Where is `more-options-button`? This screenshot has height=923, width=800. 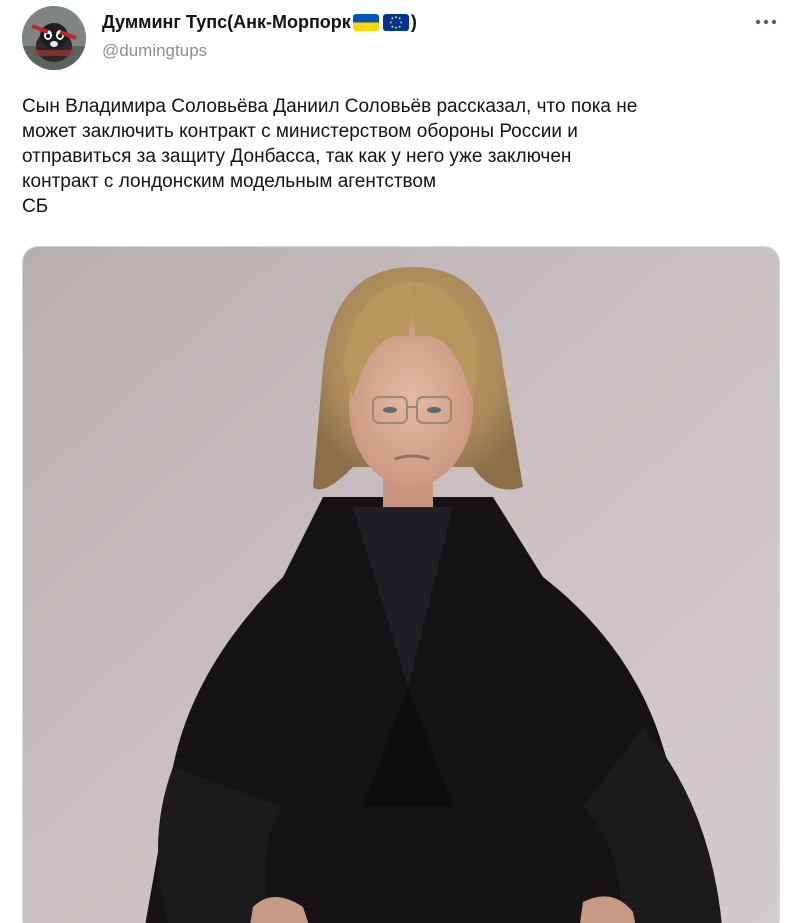
more-options-button is located at coordinates (766, 22).